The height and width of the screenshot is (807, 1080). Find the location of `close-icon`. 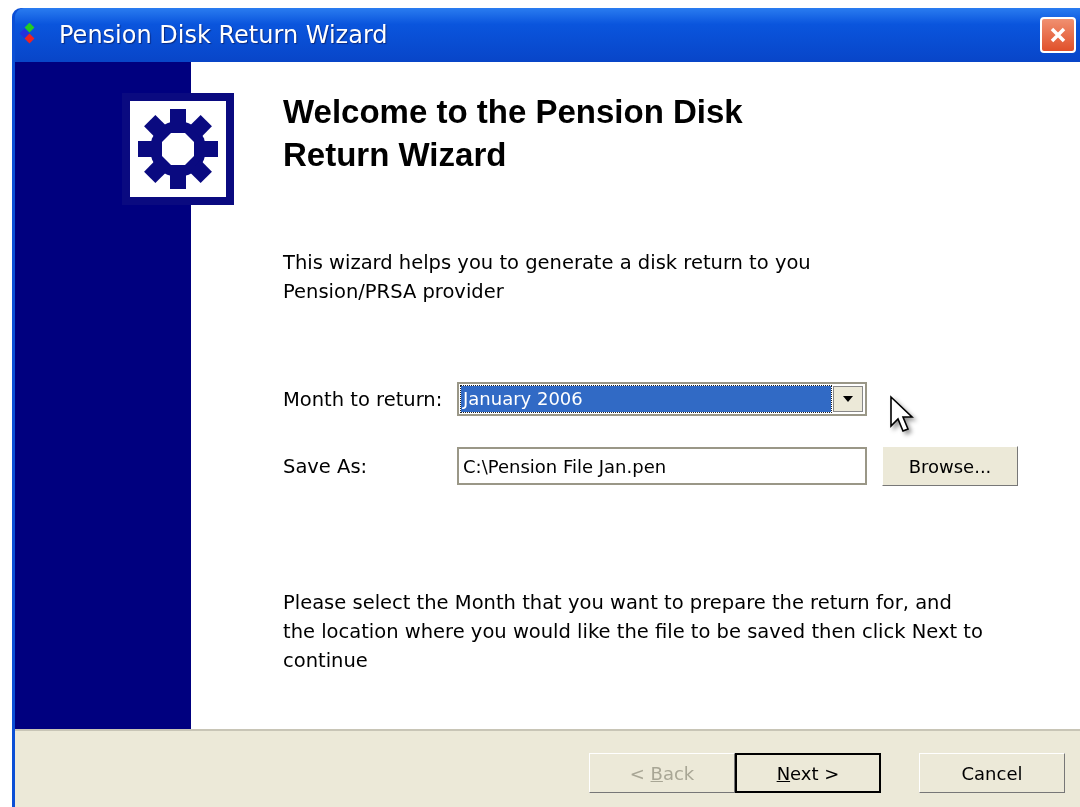

close-icon is located at coordinates (1058, 35).